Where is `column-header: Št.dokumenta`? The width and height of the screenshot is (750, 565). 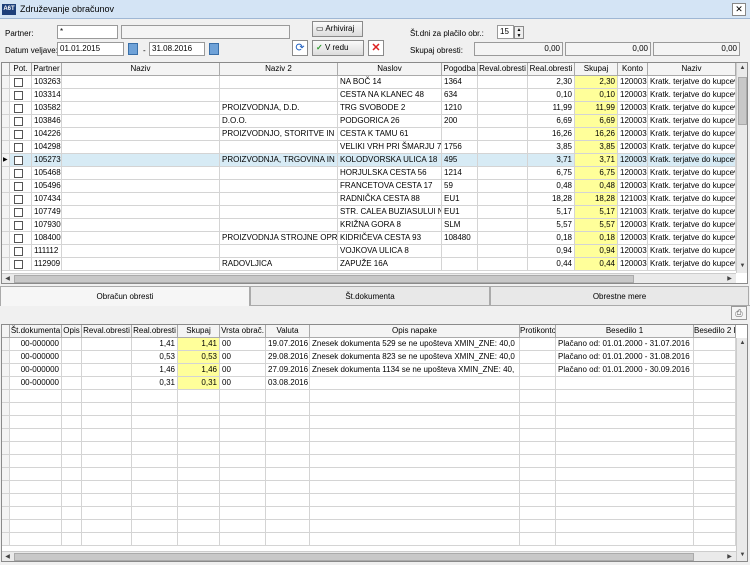
column-header: Št.dokumenta is located at coordinates (36, 331).